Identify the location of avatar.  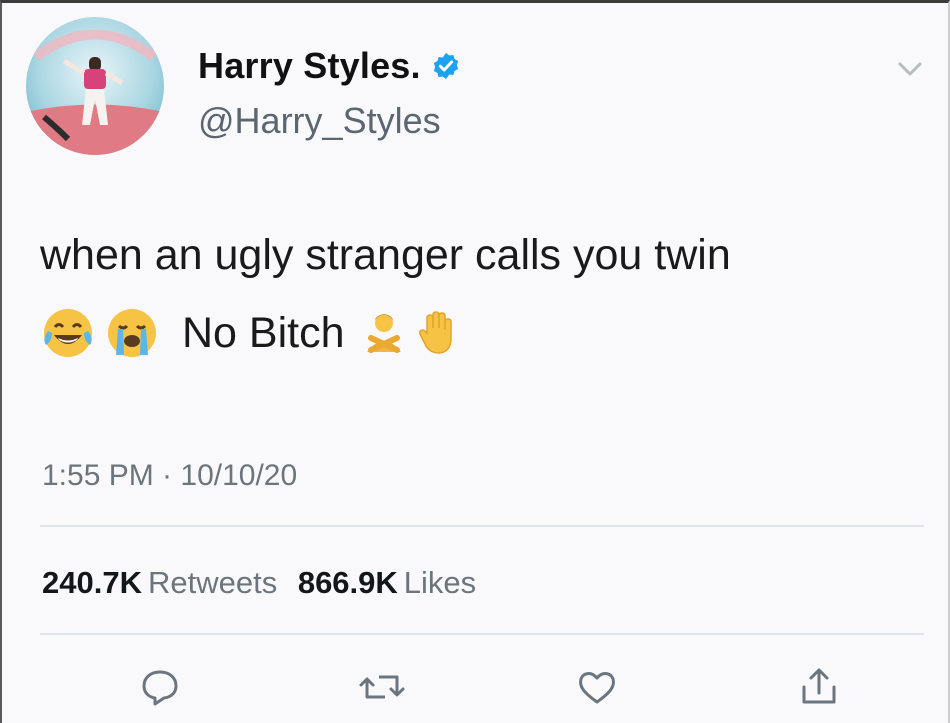
(95, 86).